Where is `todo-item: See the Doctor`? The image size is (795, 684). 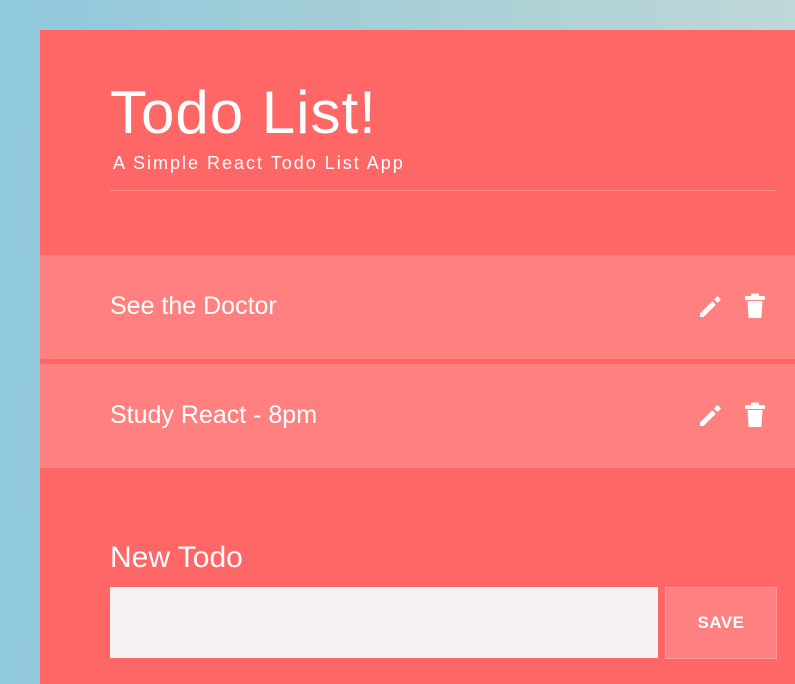
todo-item: See the Doctor is located at coordinates (417, 307).